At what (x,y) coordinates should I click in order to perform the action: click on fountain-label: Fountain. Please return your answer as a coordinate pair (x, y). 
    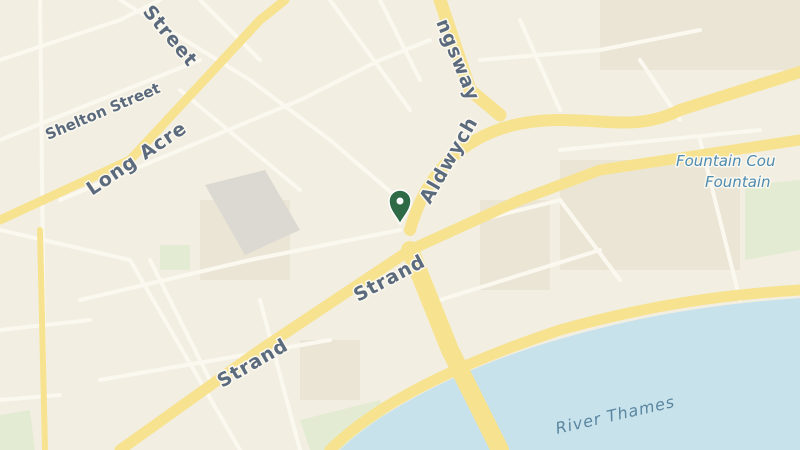
    Looking at the image, I should click on (738, 182).